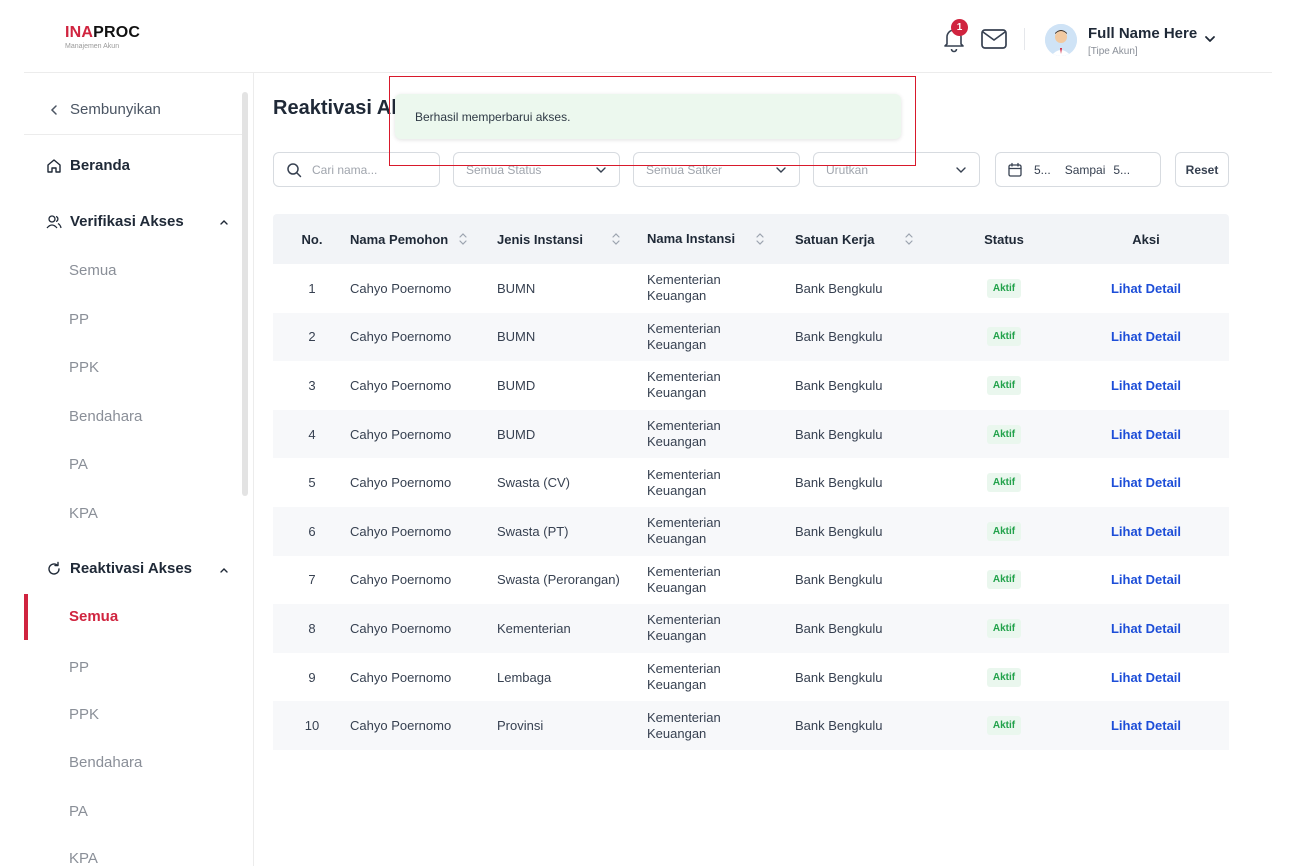 The width and height of the screenshot is (1314, 866). I want to click on home-icon, so click(54, 165).